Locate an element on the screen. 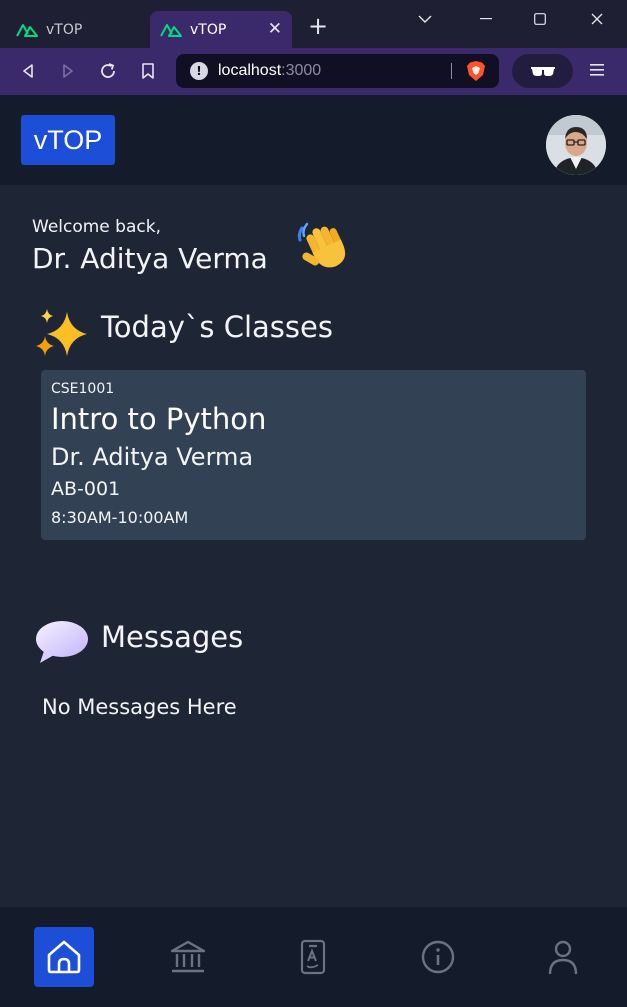 The height and width of the screenshot is (1007, 627). app-header: vTOP is located at coordinates (313, 140).